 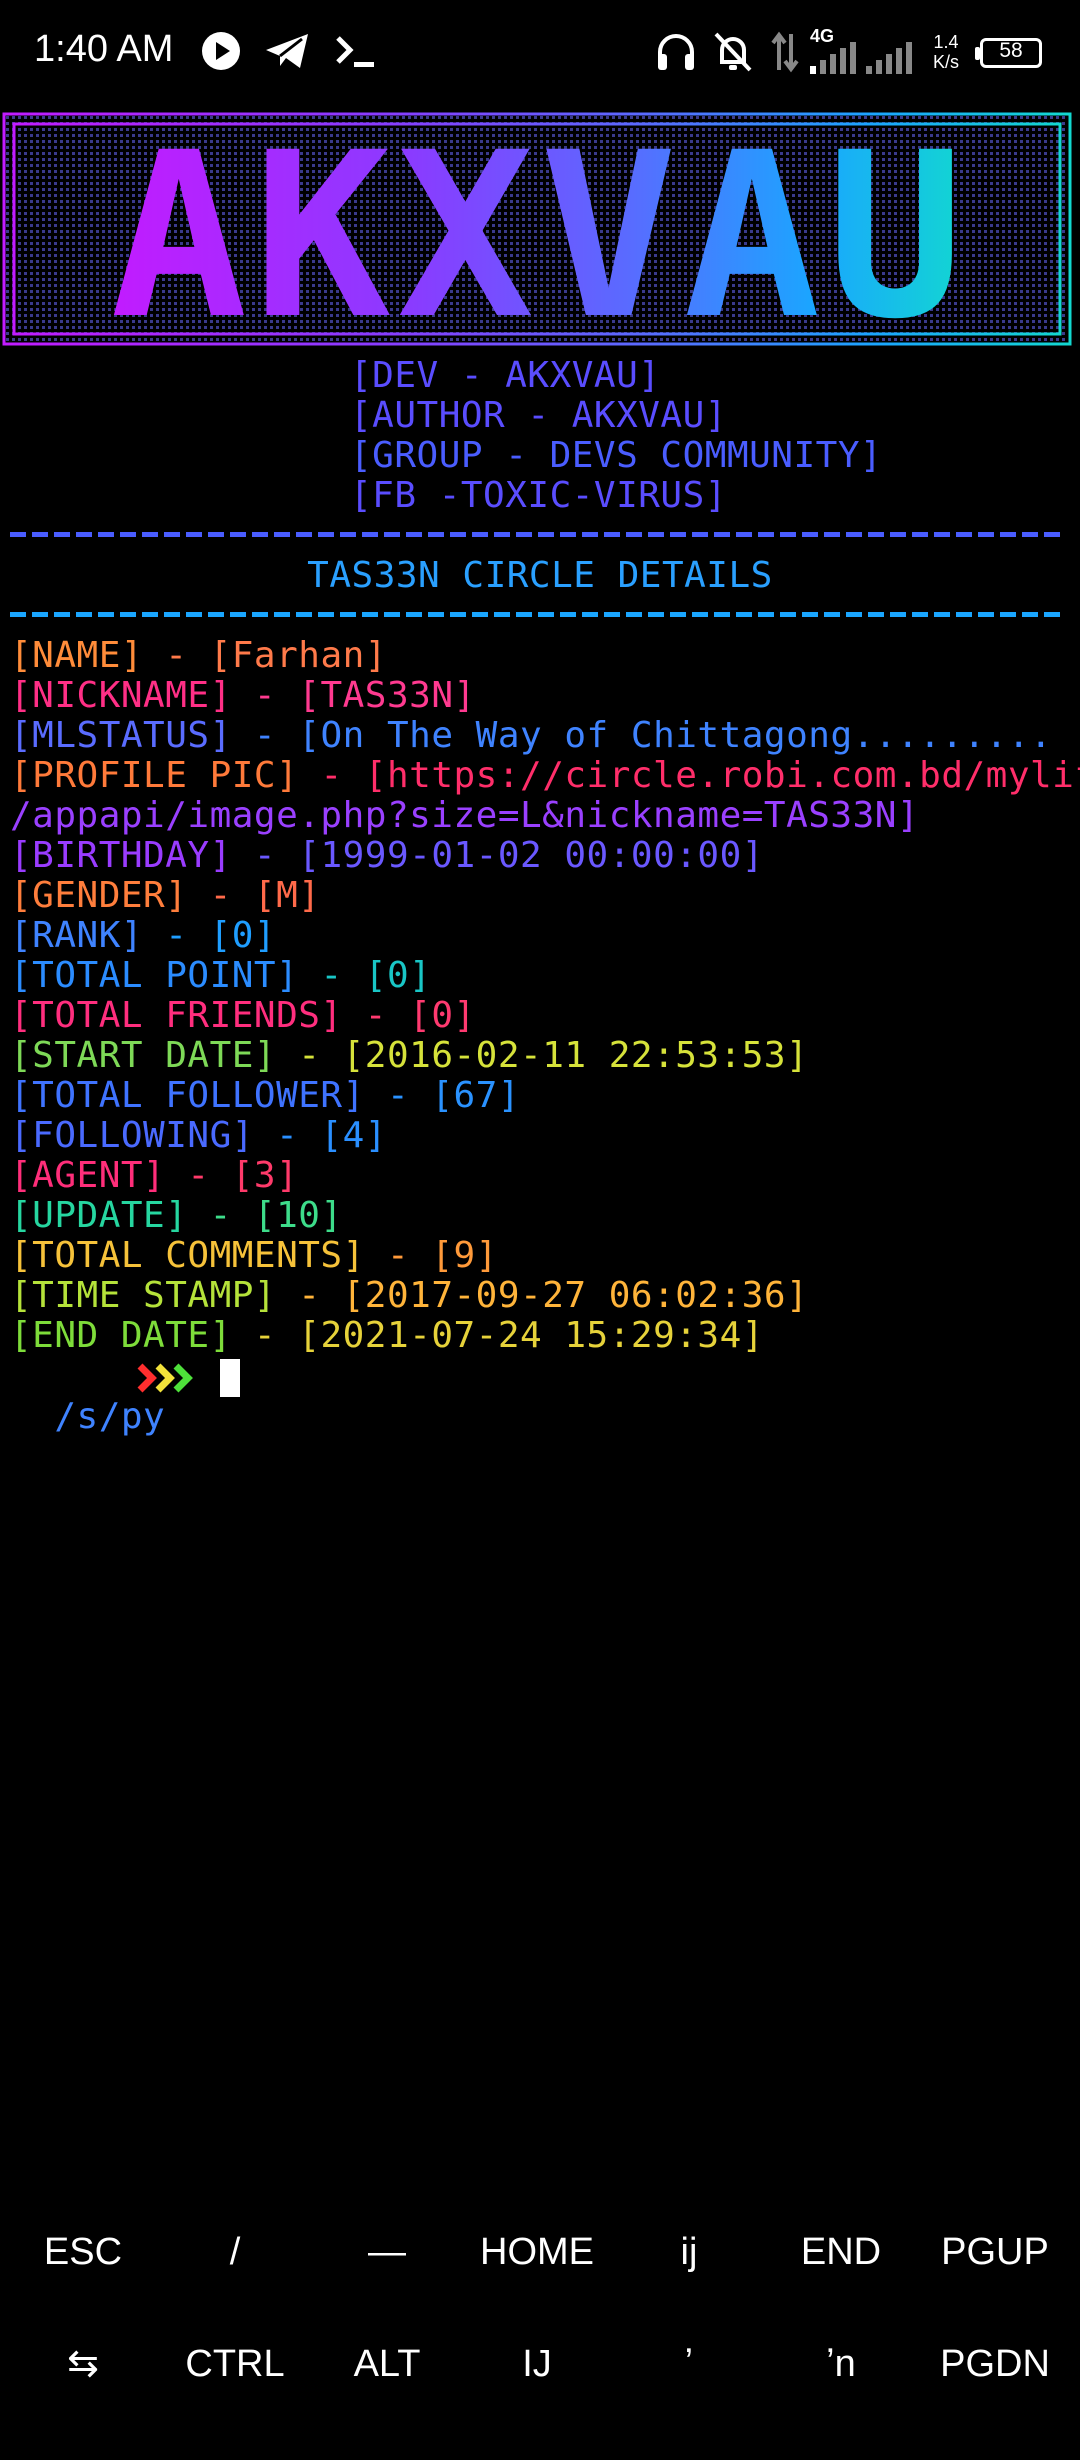 I want to click on detail-value: [M], so click(x=287, y=895).